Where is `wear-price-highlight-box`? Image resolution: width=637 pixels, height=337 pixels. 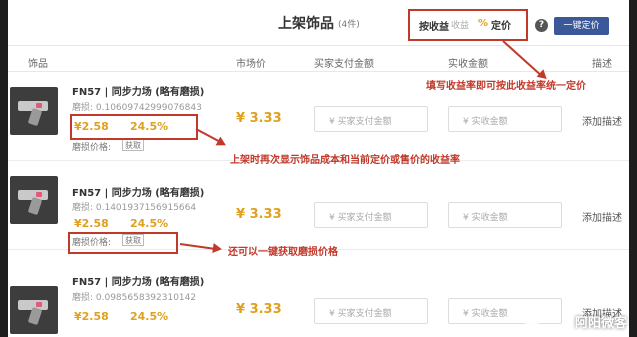 wear-price-highlight-box is located at coordinates (123, 243).